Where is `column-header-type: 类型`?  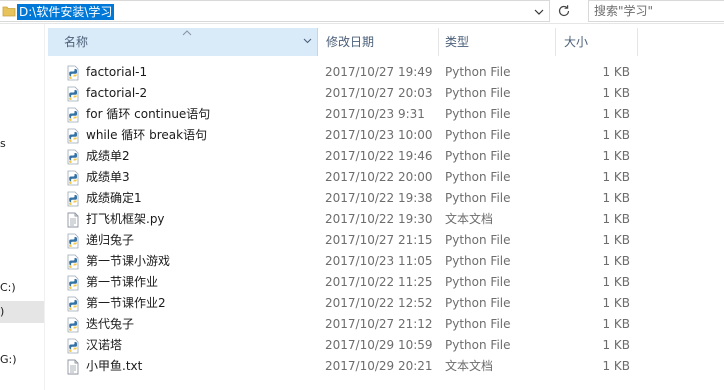
column-header-type: 类型 is located at coordinates (497, 42).